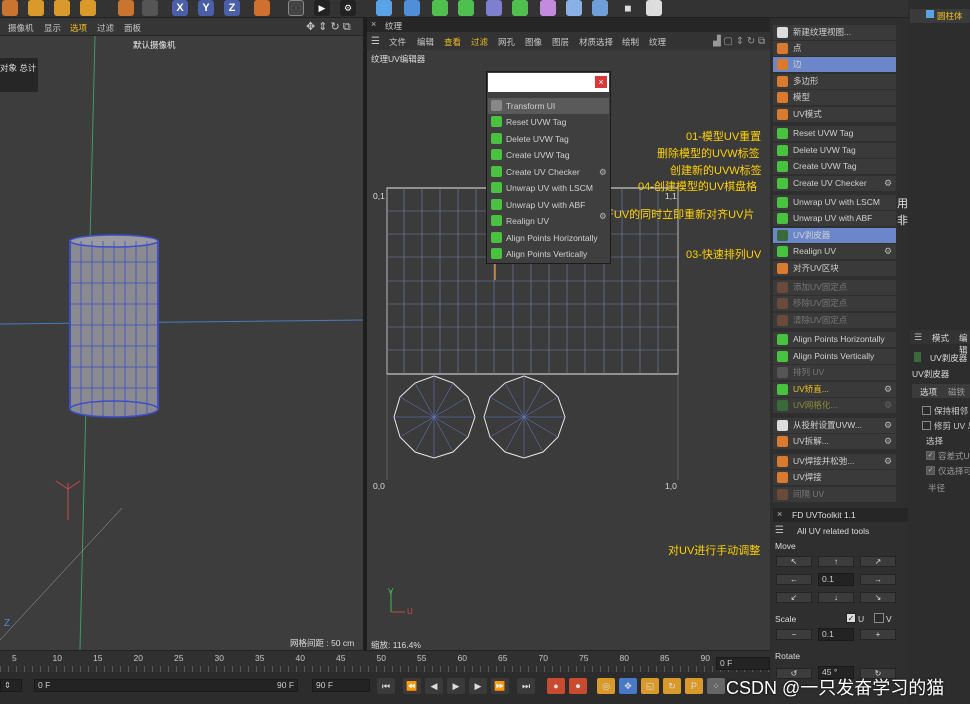 This screenshot has height=704, width=970. What do you see at coordinates (232, 8) in the screenshot?
I see `z-axis-icon: Z` at bounding box center [232, 8].